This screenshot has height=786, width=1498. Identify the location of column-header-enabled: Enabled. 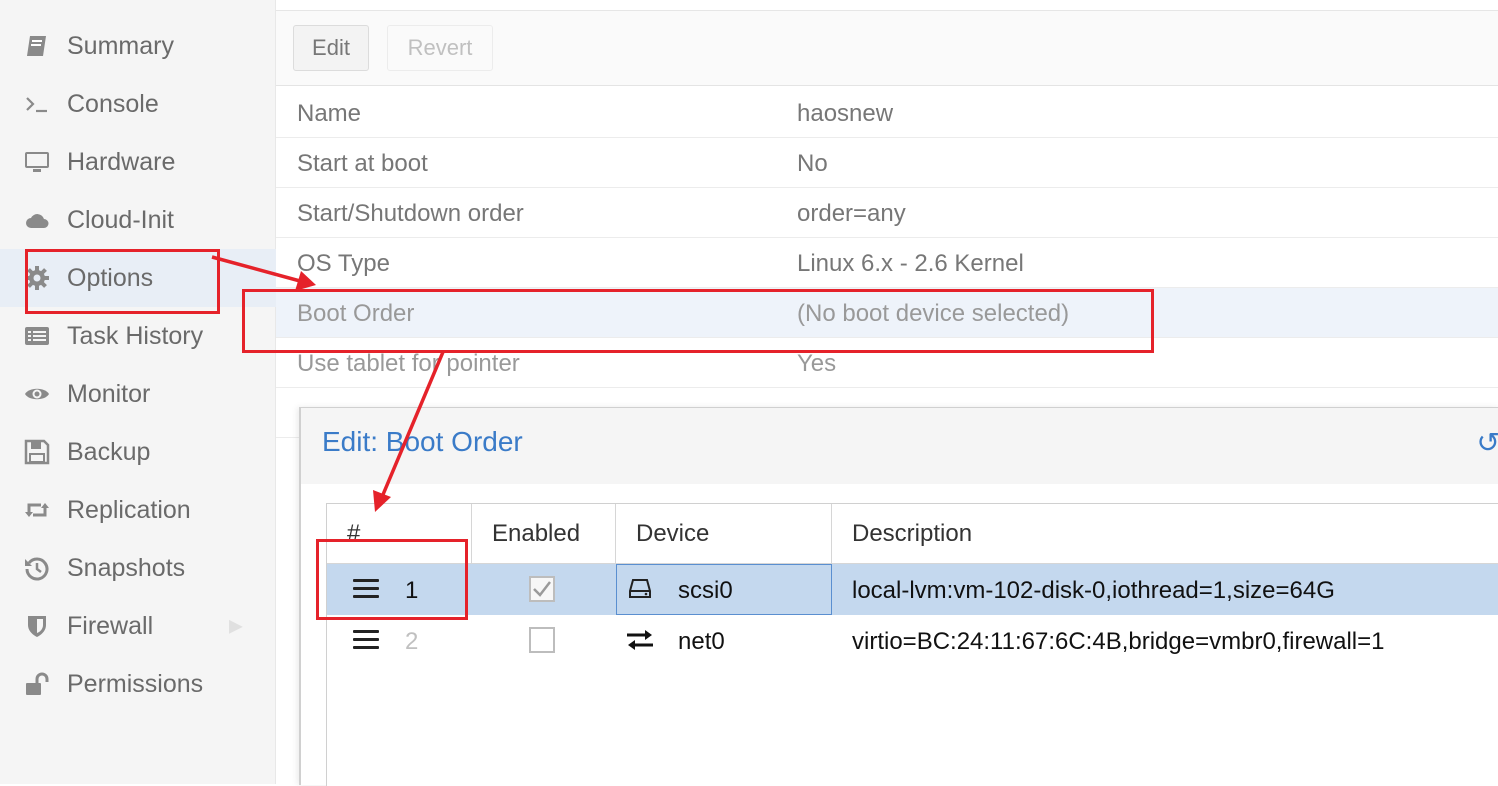
(544, 534).